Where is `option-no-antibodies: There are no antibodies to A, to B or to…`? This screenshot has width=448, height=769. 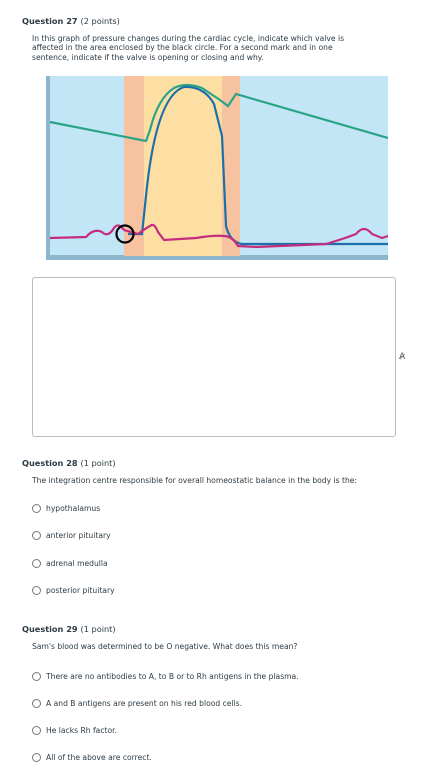
option-no-antibodies: There are no antibodies to A, to B or to… is located at coordinates (165, 676).